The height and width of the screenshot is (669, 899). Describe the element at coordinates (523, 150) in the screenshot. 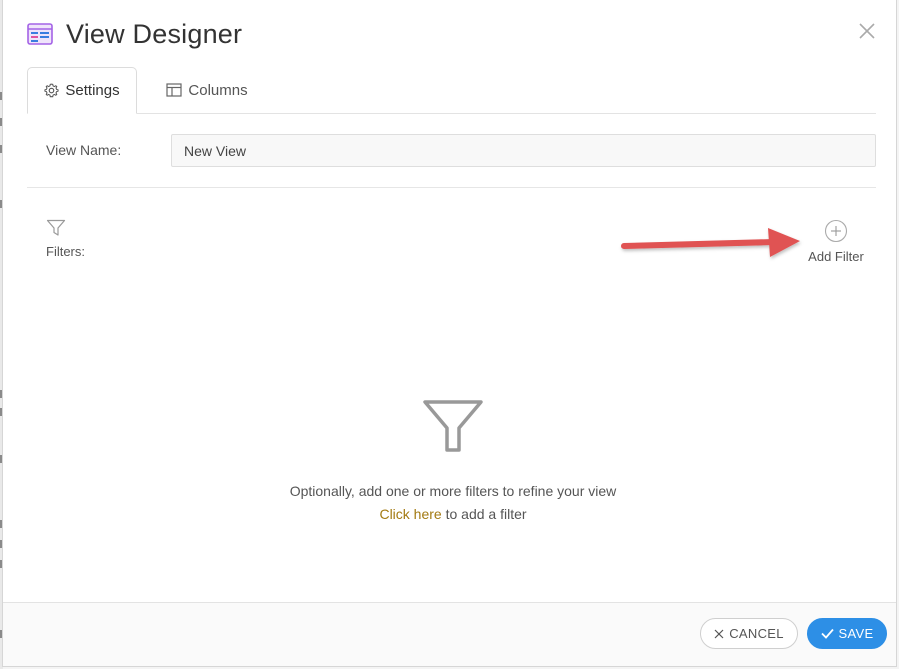

I see `view-name-input` at that location.